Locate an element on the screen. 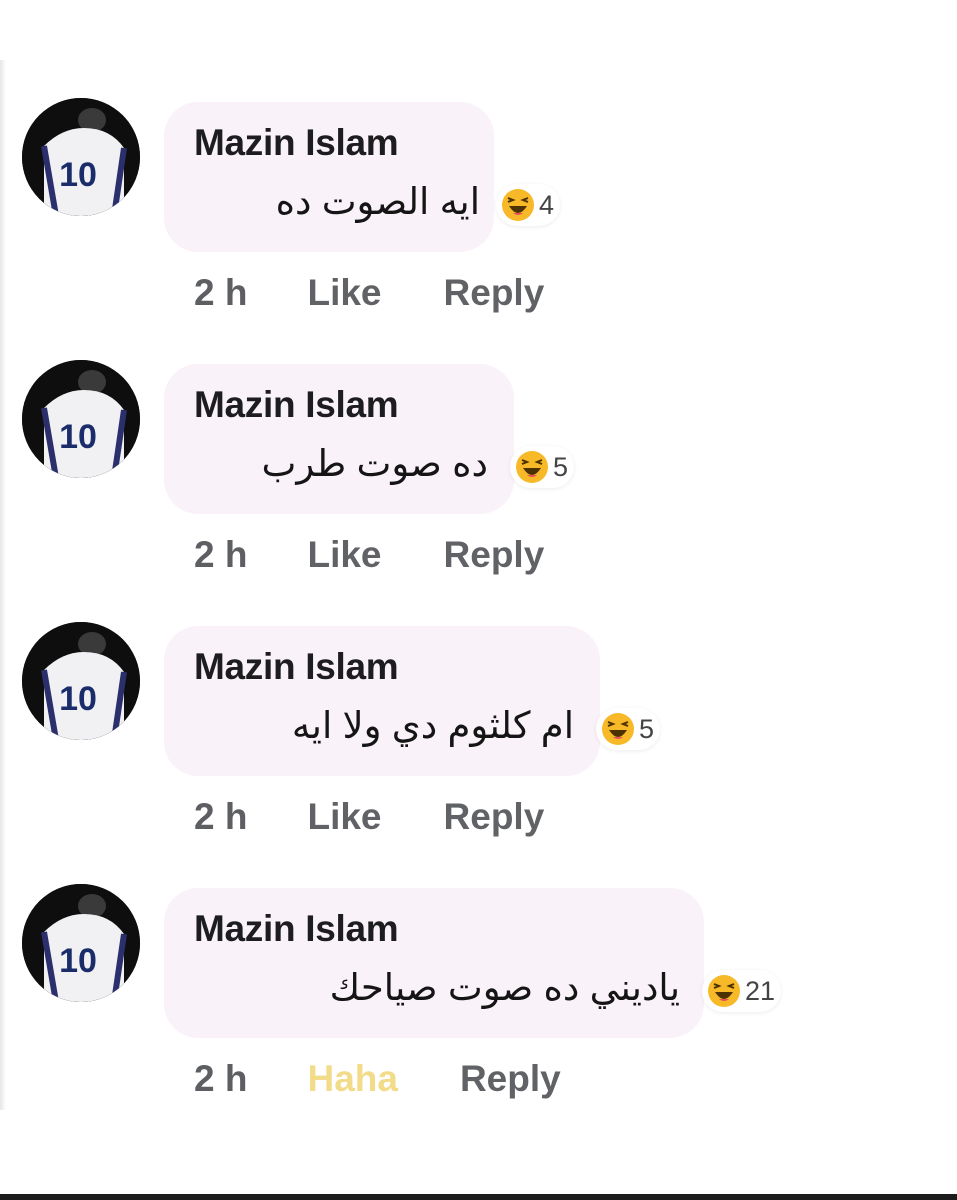 The height and width of the screenshot is (1200, 957). comment-text-line: ايه الصوت ده is located at coordinates (337, 205).